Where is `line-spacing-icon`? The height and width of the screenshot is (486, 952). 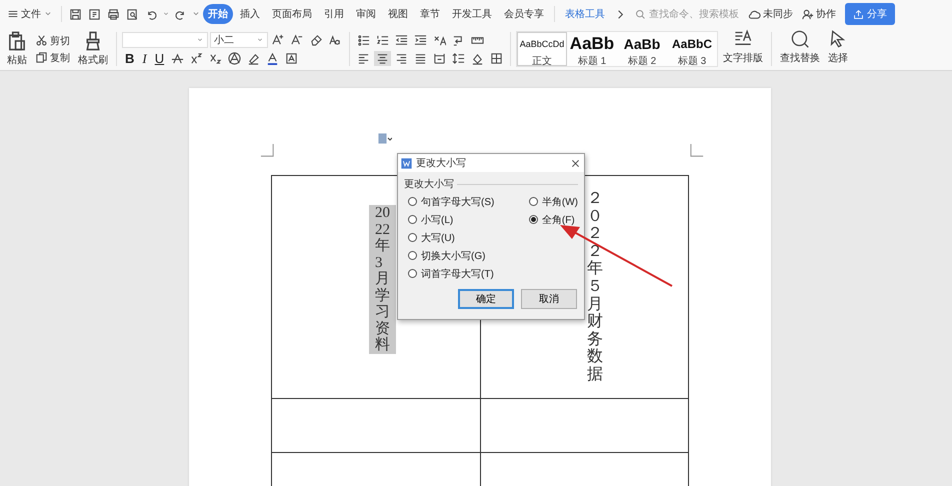
line-spacing-icon is located at coordinates (458, 58).